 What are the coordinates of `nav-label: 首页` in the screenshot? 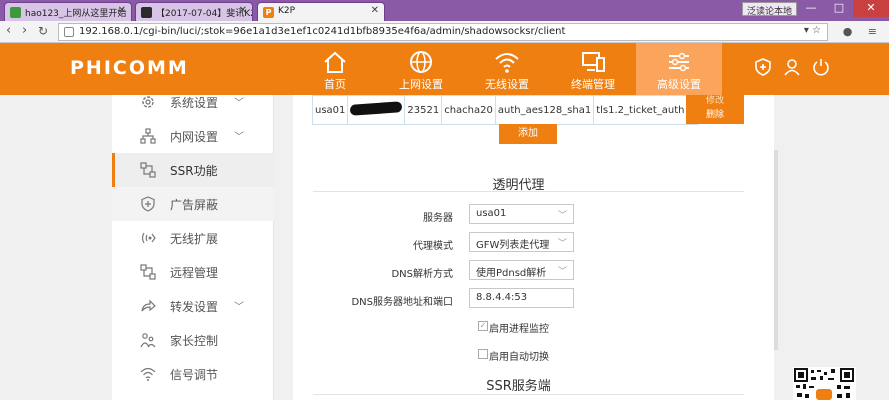 It's located at (335, 84).